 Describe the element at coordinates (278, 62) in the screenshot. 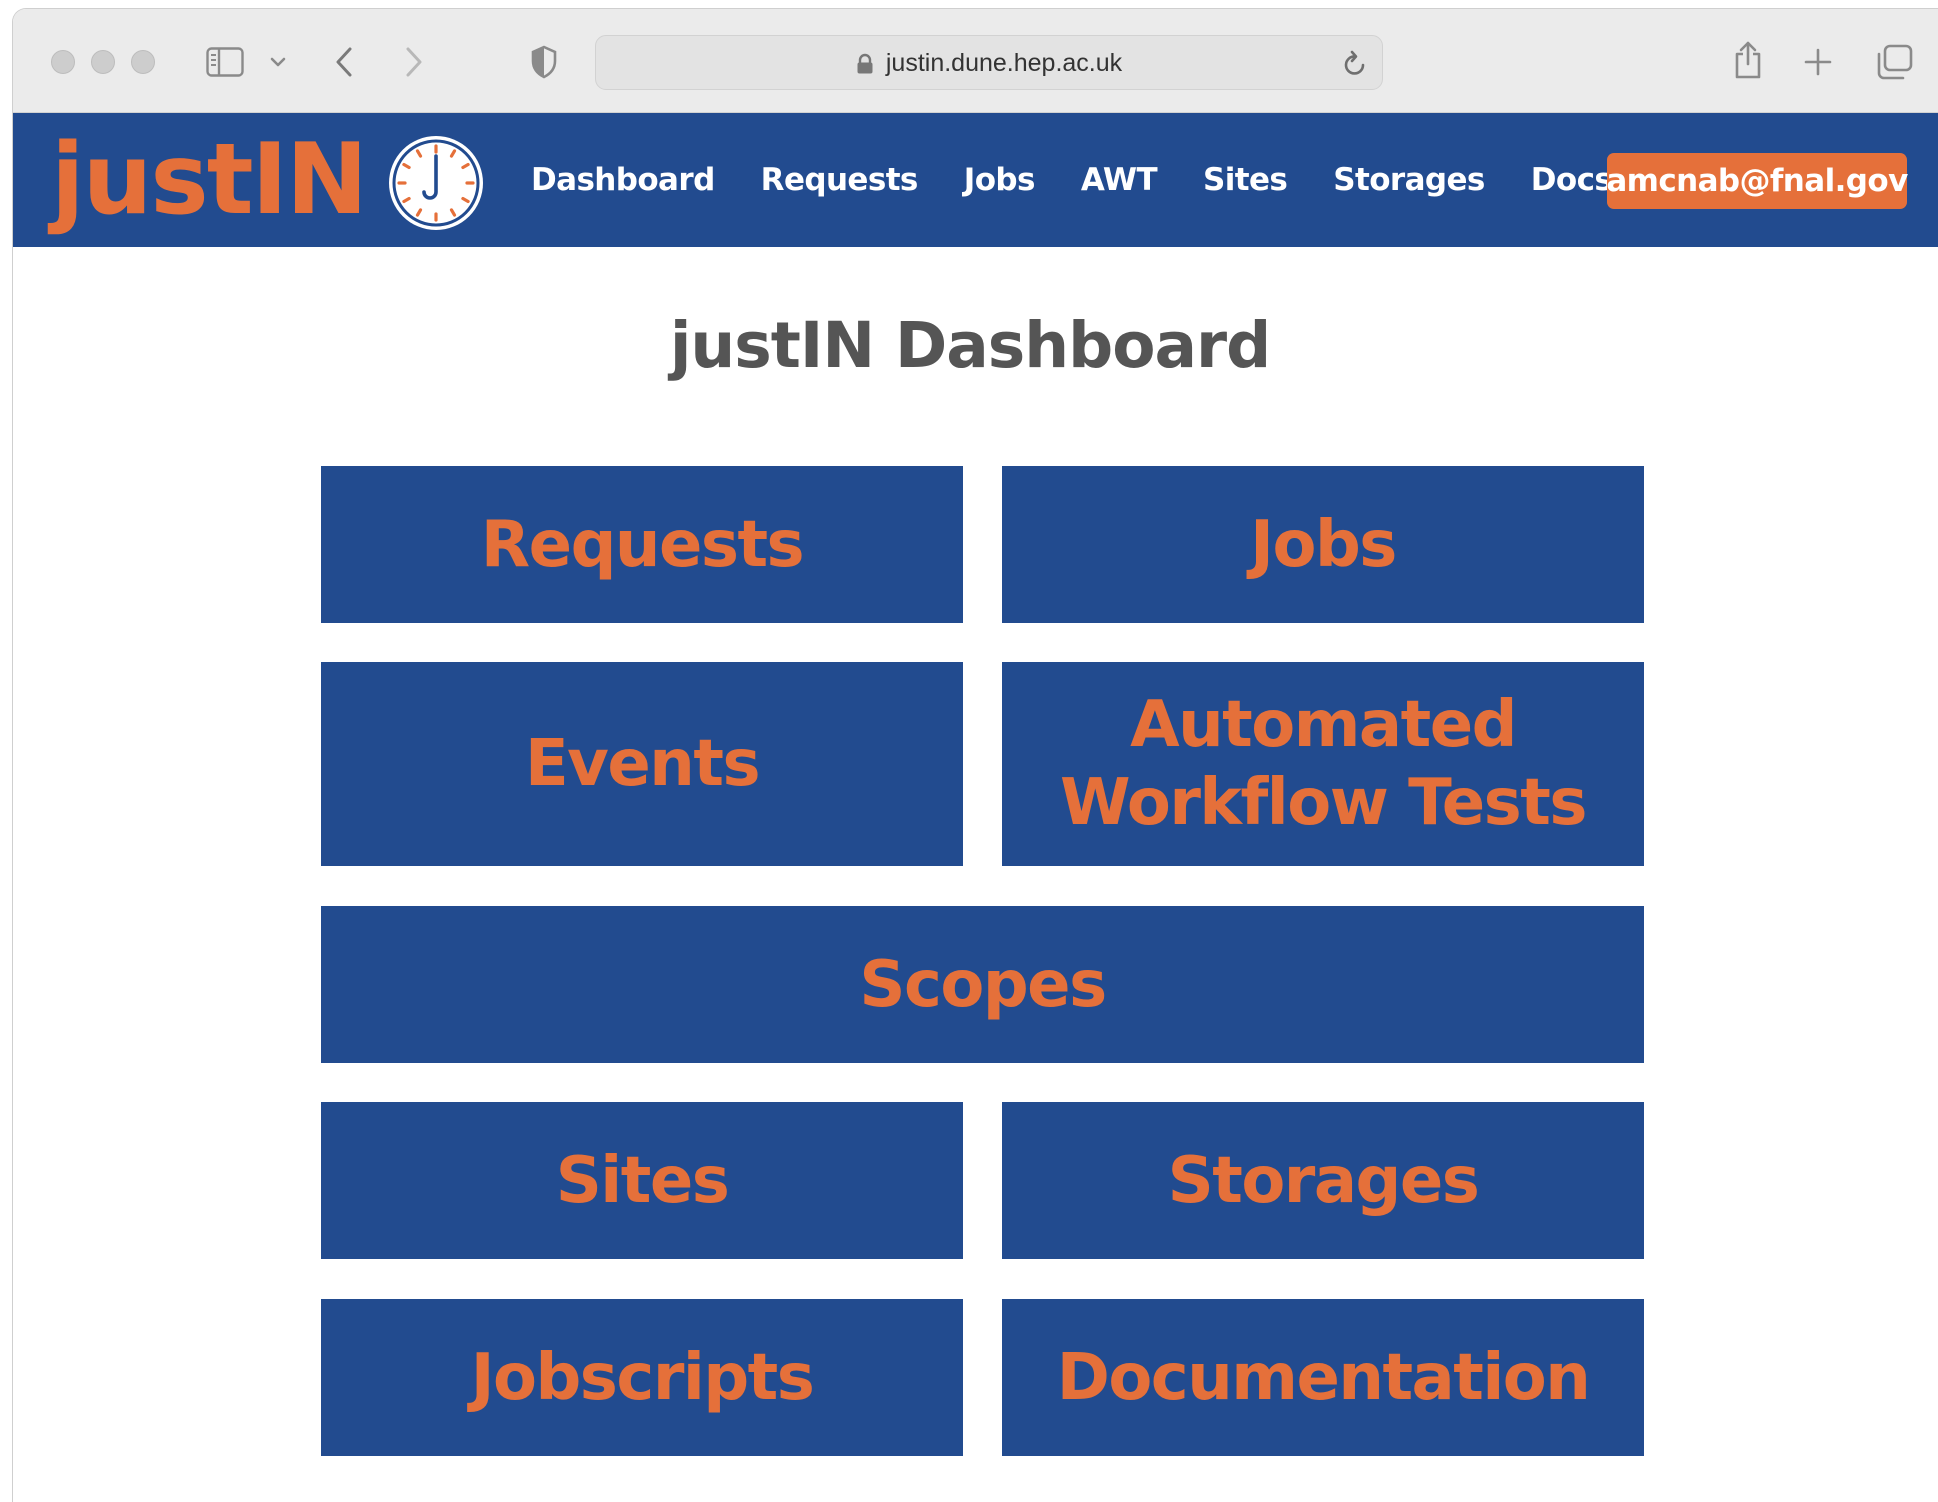

I see `chevron-down-icon` at that location.